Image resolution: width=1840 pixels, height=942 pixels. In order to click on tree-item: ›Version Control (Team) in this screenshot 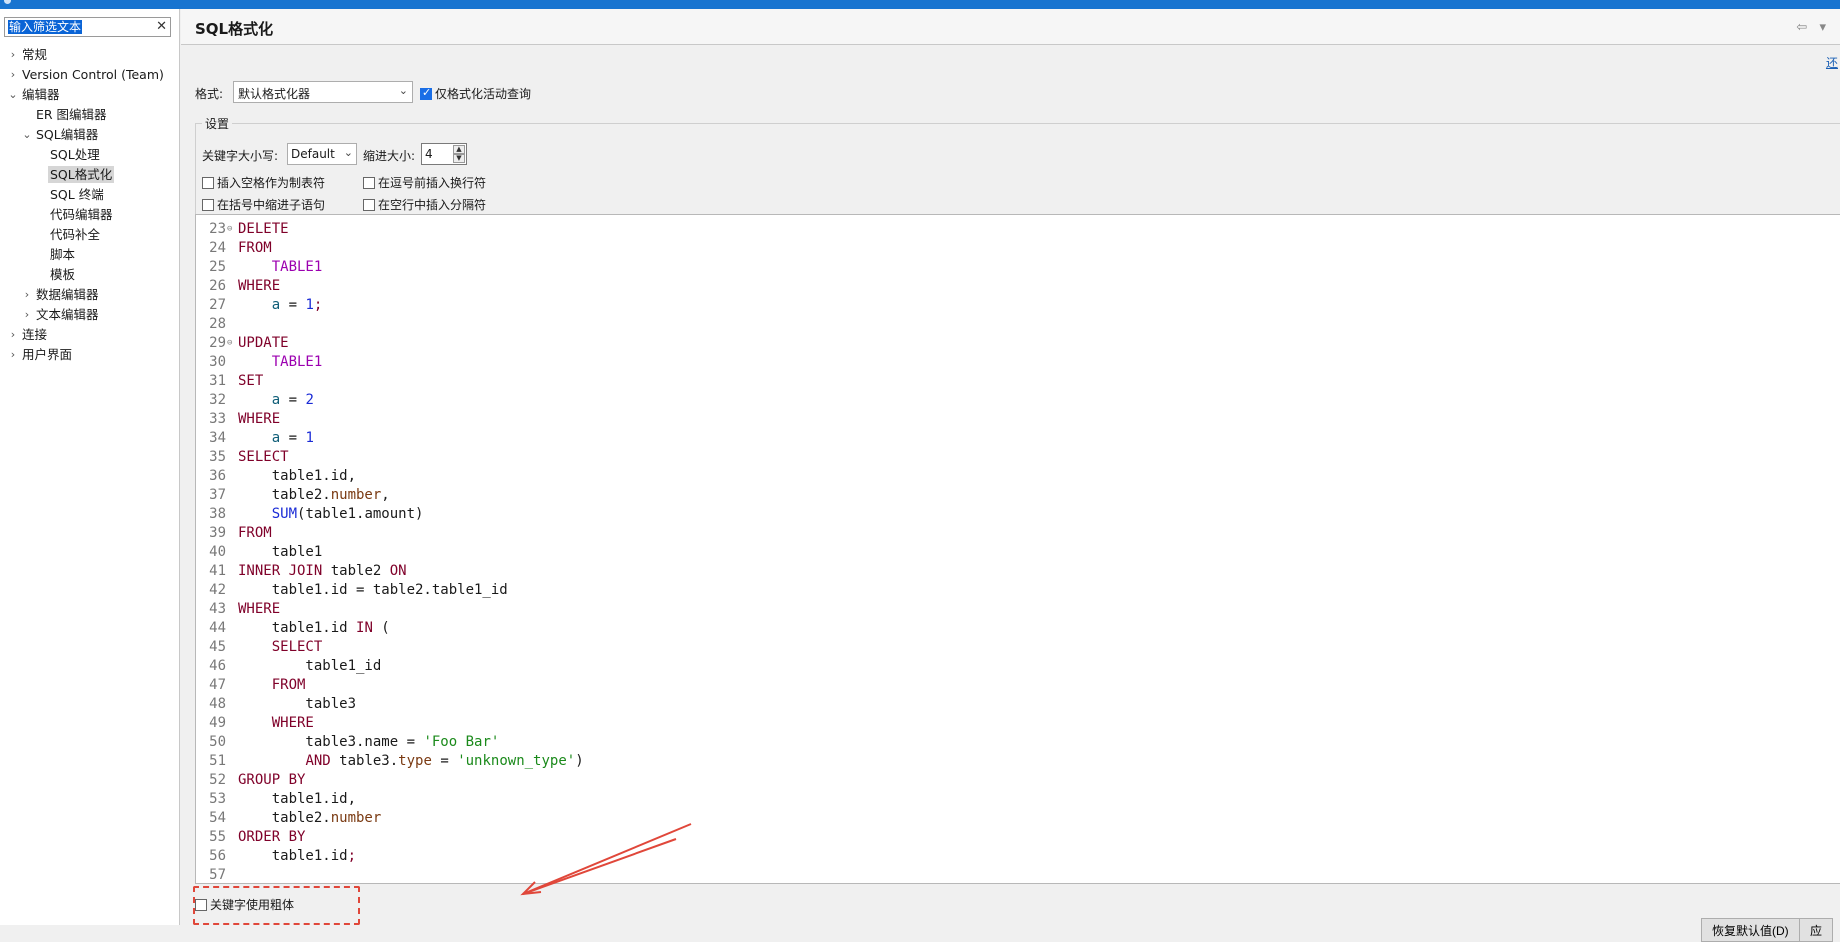, I will do `click(90, 75)`.